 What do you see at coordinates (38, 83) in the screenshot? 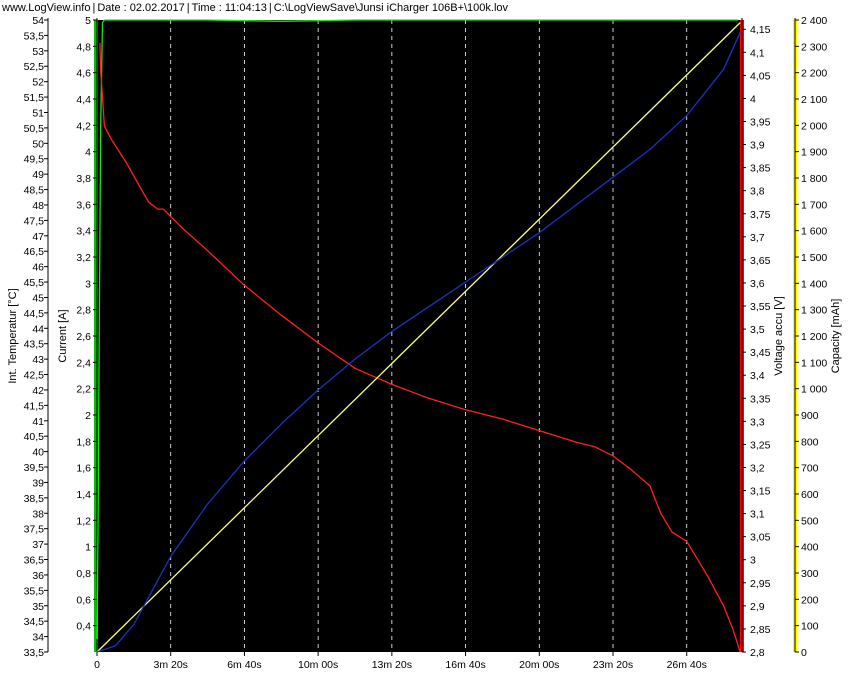
I see `temp-tick-label: 52` at bounding box center [38, 83].